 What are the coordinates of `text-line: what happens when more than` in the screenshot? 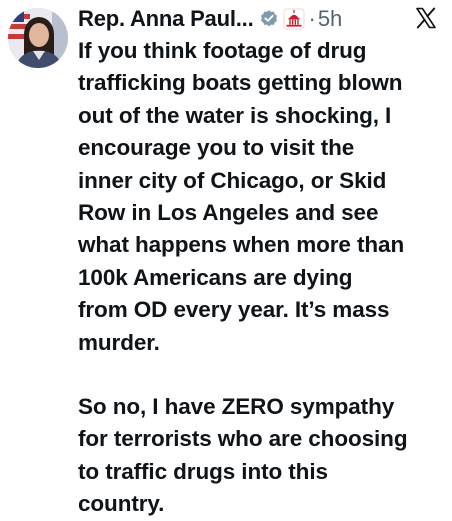 It's located at (241, 245).